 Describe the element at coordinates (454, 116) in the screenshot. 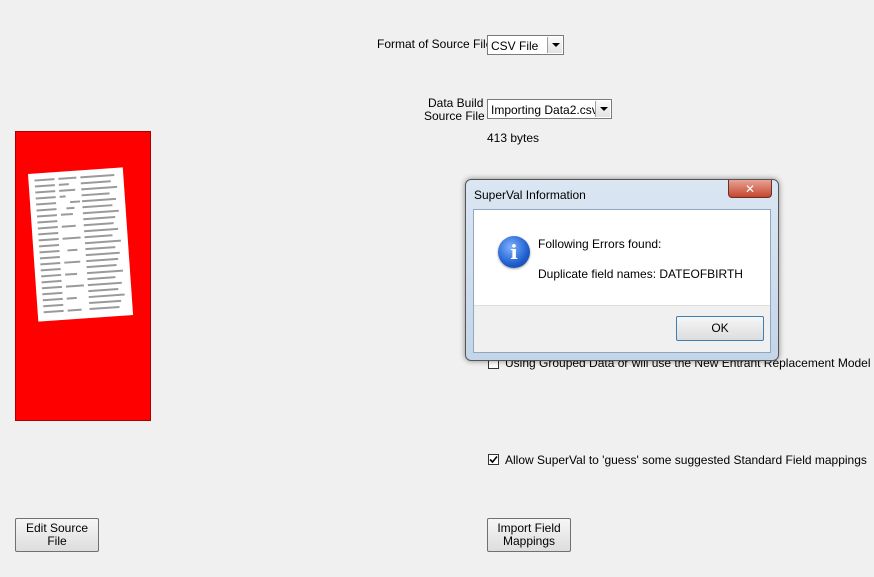

I see `build-label-line2: Source File` at that location.